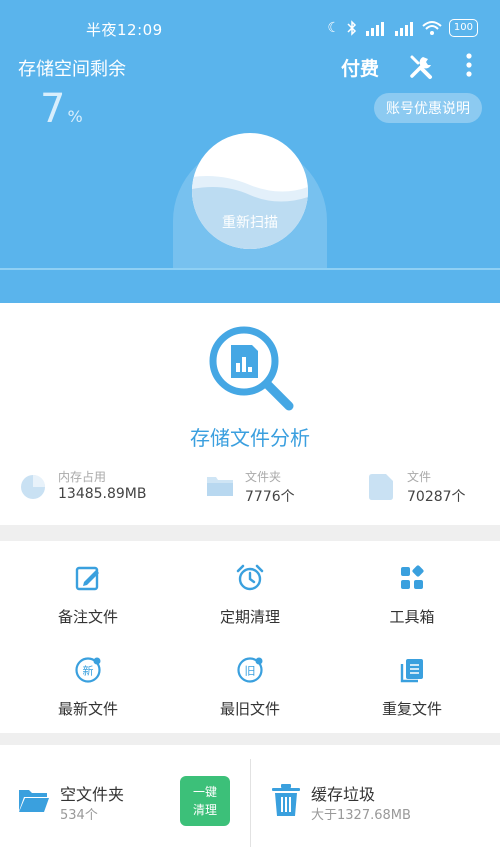  I want to click on status-bar: 半夜12:09 ☾ 100, so click(250, 29).